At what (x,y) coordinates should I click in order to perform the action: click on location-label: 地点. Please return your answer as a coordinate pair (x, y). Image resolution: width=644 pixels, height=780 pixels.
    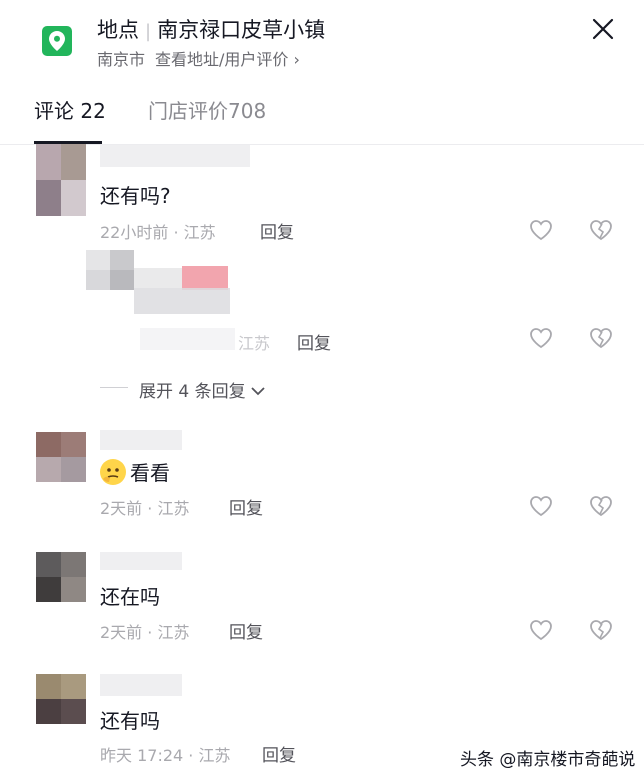
    Looking at the image, I should click on (118, 30).